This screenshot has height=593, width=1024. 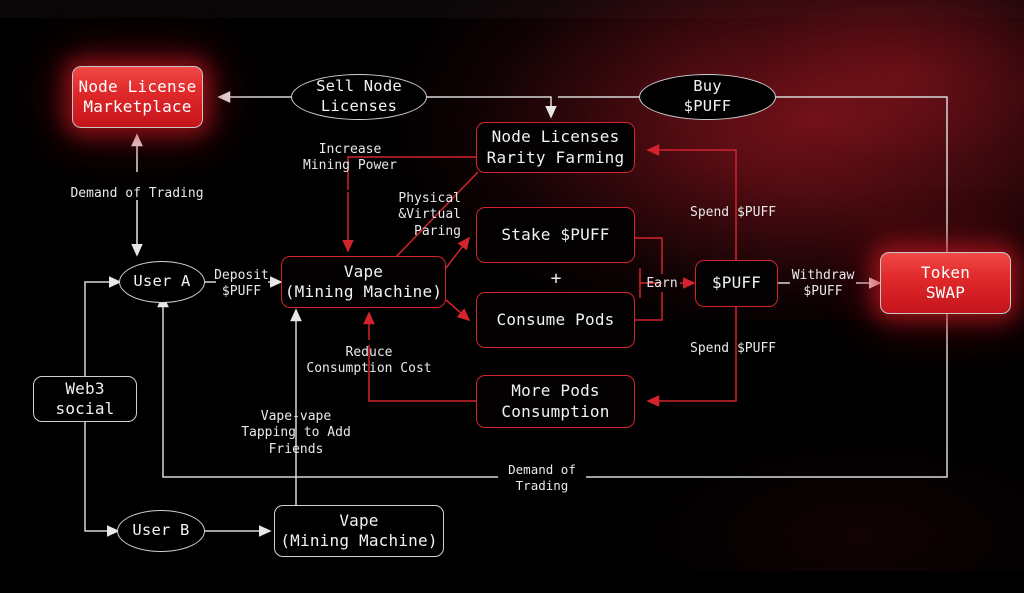 What do you see at coordinates (137, 97) in the screenshot?
I see `node-node-license-marketplace: Node License Marketplace` at bounding box center [137, 97].